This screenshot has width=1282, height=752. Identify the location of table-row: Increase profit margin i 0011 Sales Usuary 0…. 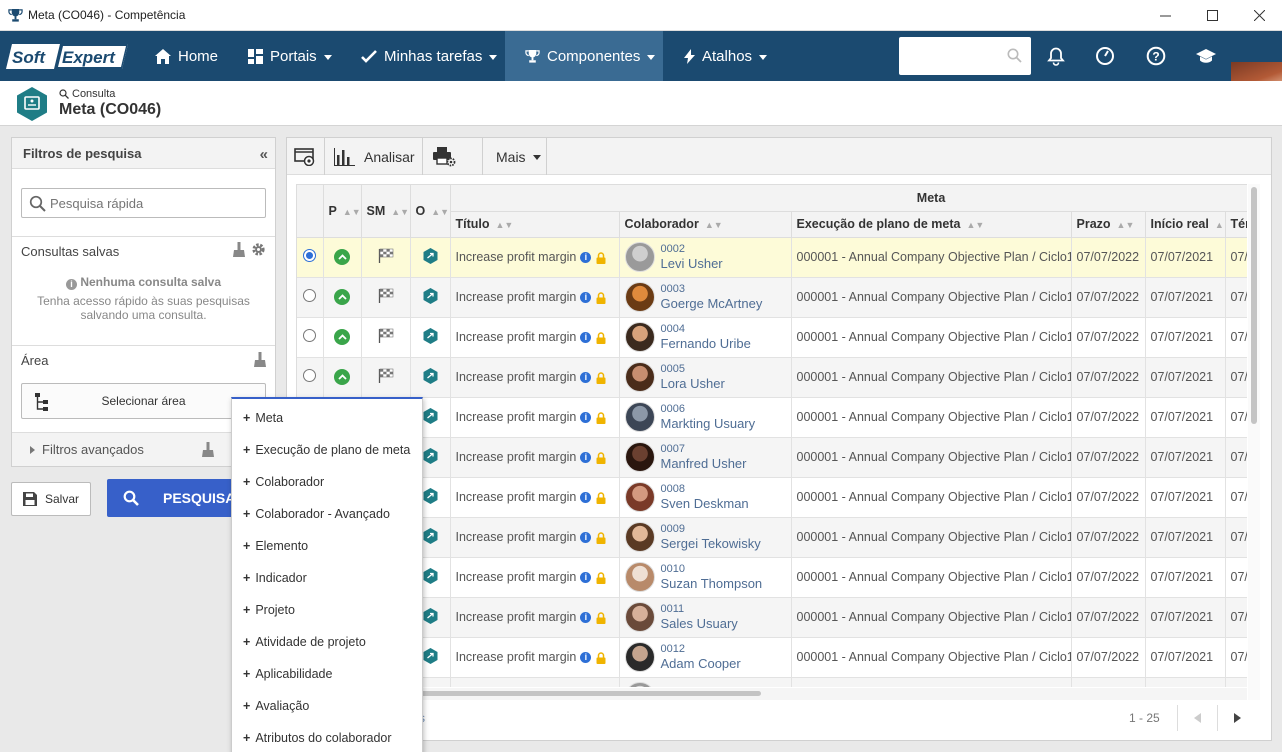
(772, 617).